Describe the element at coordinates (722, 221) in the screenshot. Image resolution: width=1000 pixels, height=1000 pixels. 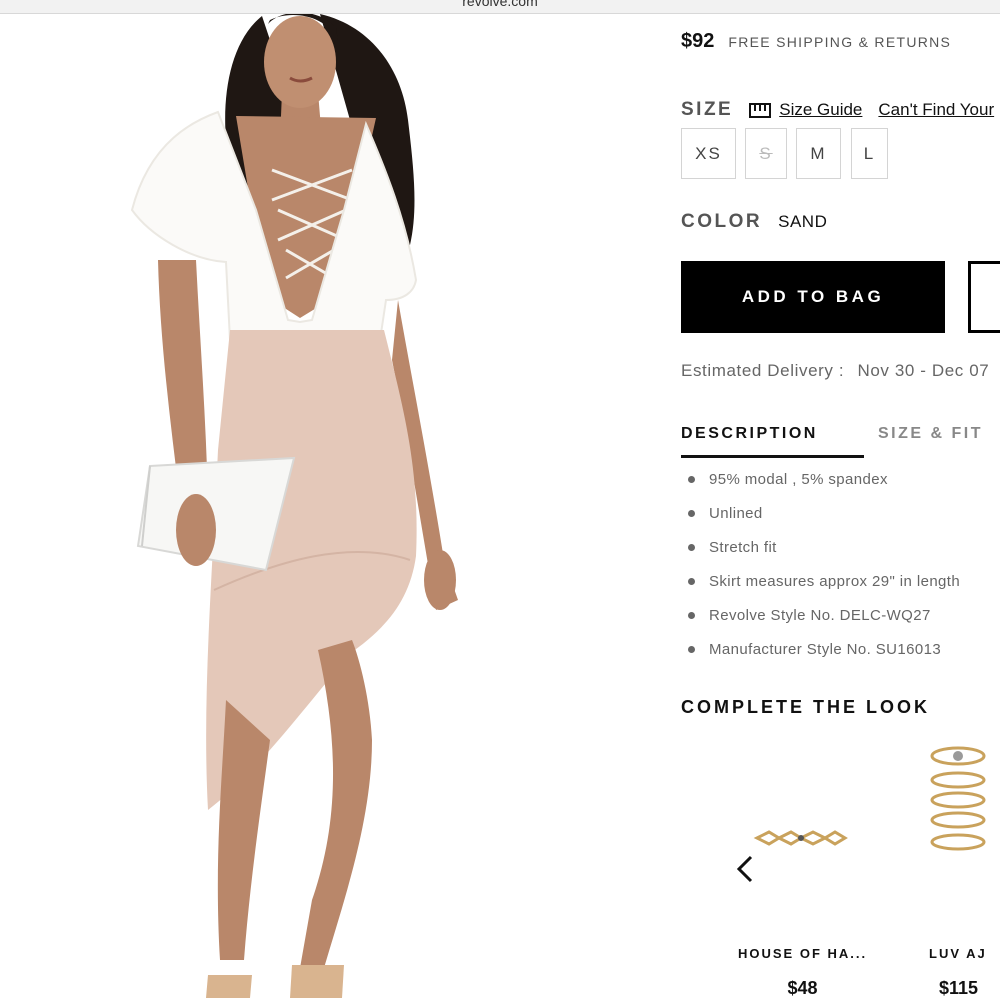
I see `color-label: COLOR` at that location.